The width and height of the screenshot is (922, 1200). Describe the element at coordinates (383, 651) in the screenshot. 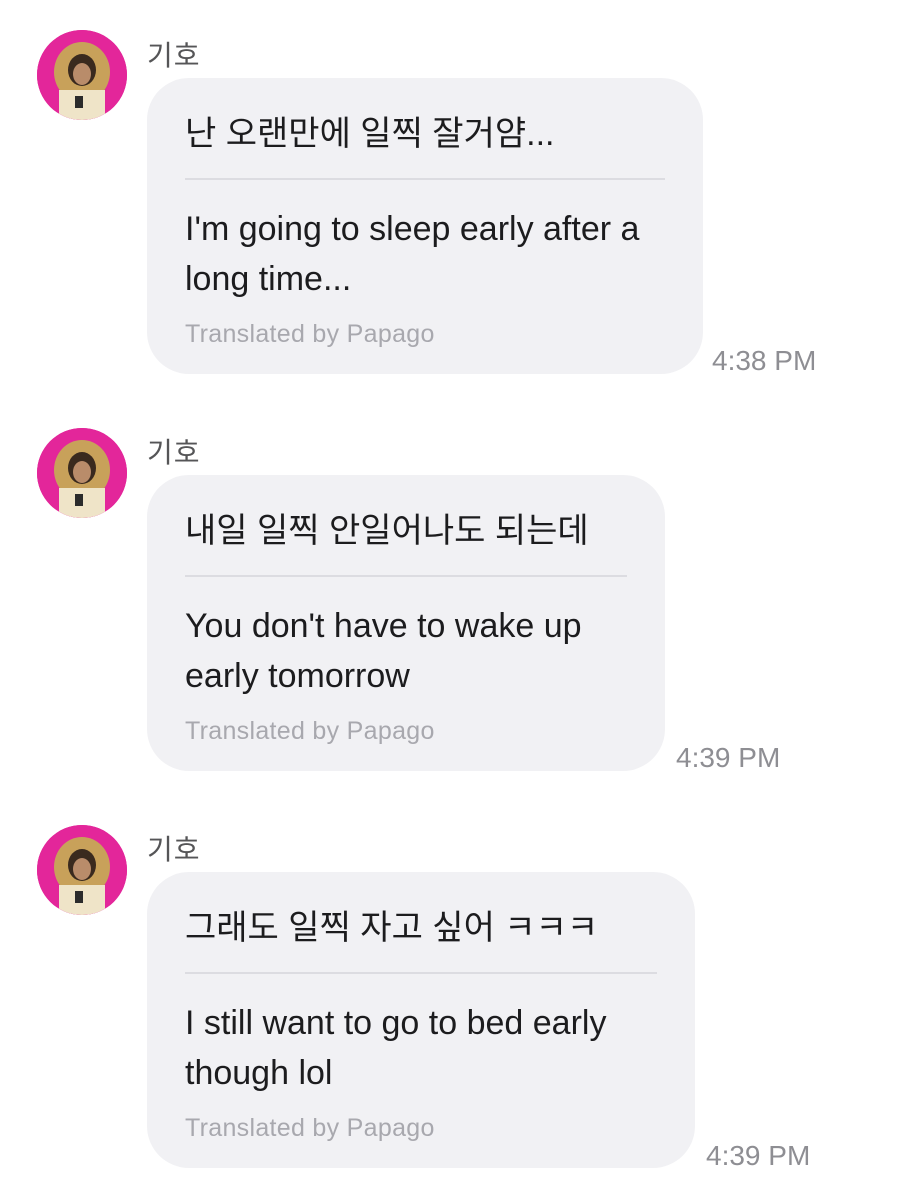

I see `translated-text: You don't have to wake up early tomorrow` at that location.